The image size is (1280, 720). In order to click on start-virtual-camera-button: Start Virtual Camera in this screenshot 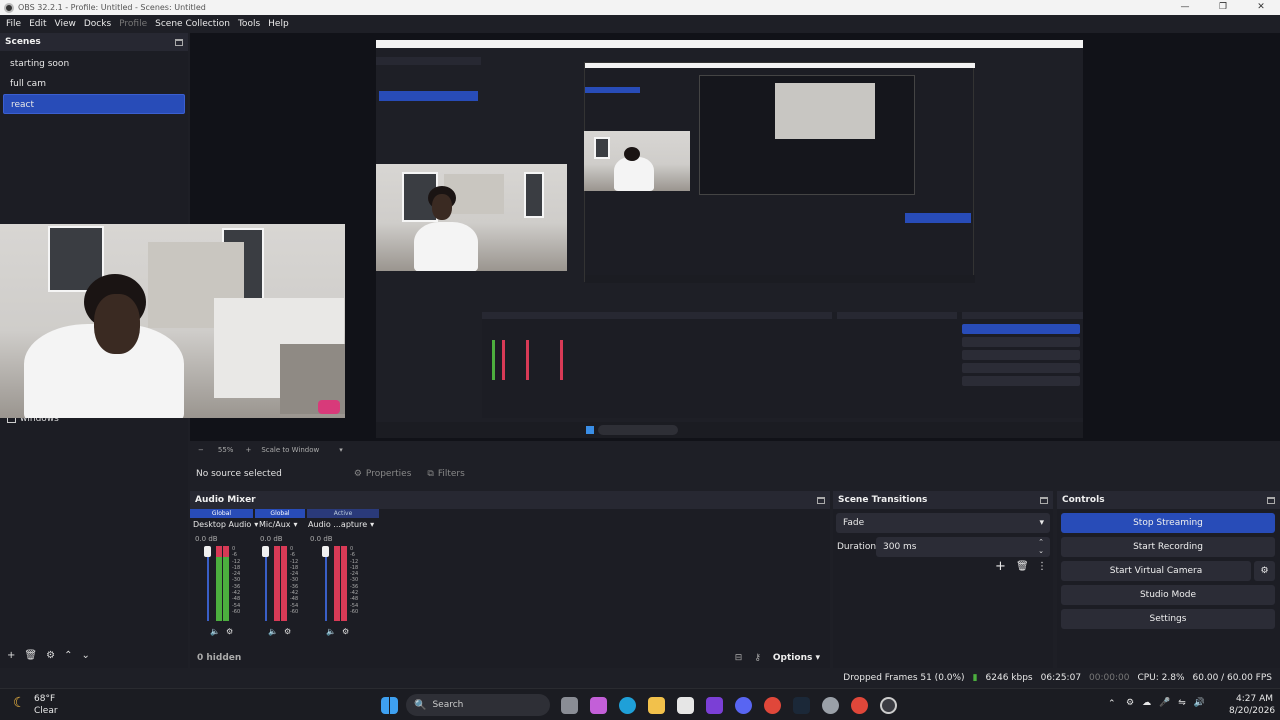, I will do `click(1156, 571)`.